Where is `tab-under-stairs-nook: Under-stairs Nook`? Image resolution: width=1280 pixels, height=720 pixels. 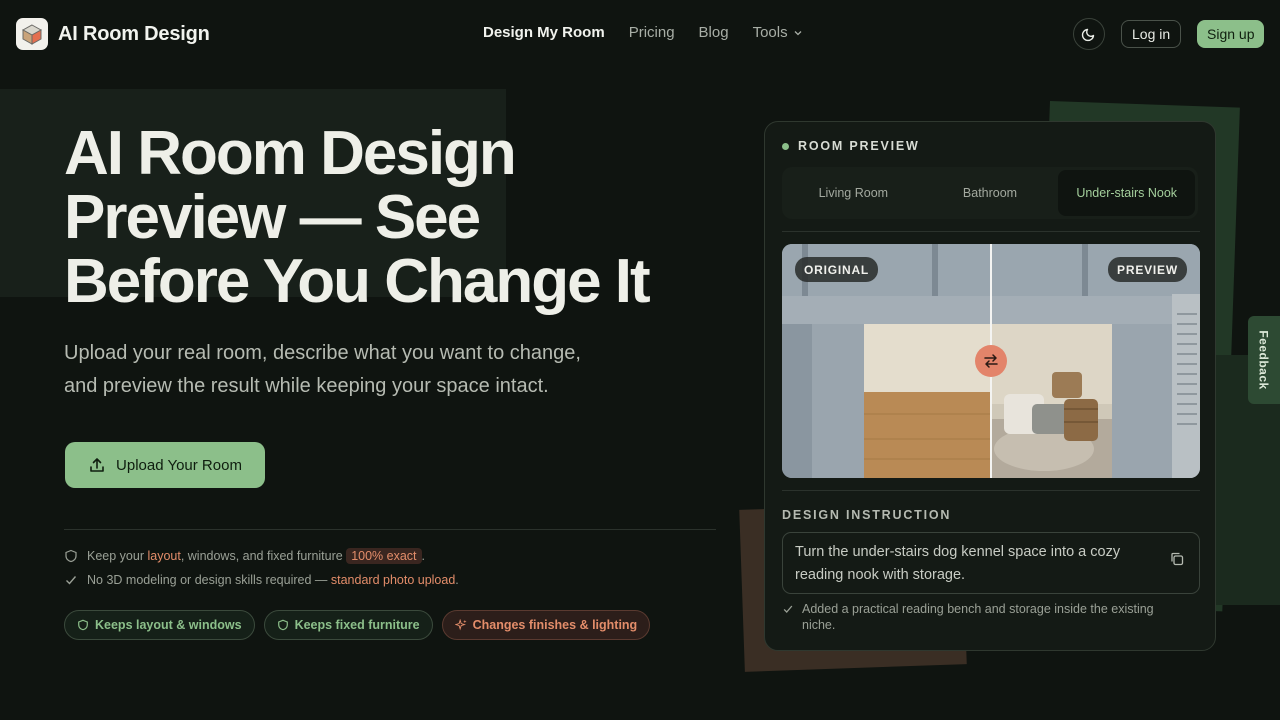
tab-under-stairs-nook: Under-stairs Nook is located at coordinates (1127, 193).